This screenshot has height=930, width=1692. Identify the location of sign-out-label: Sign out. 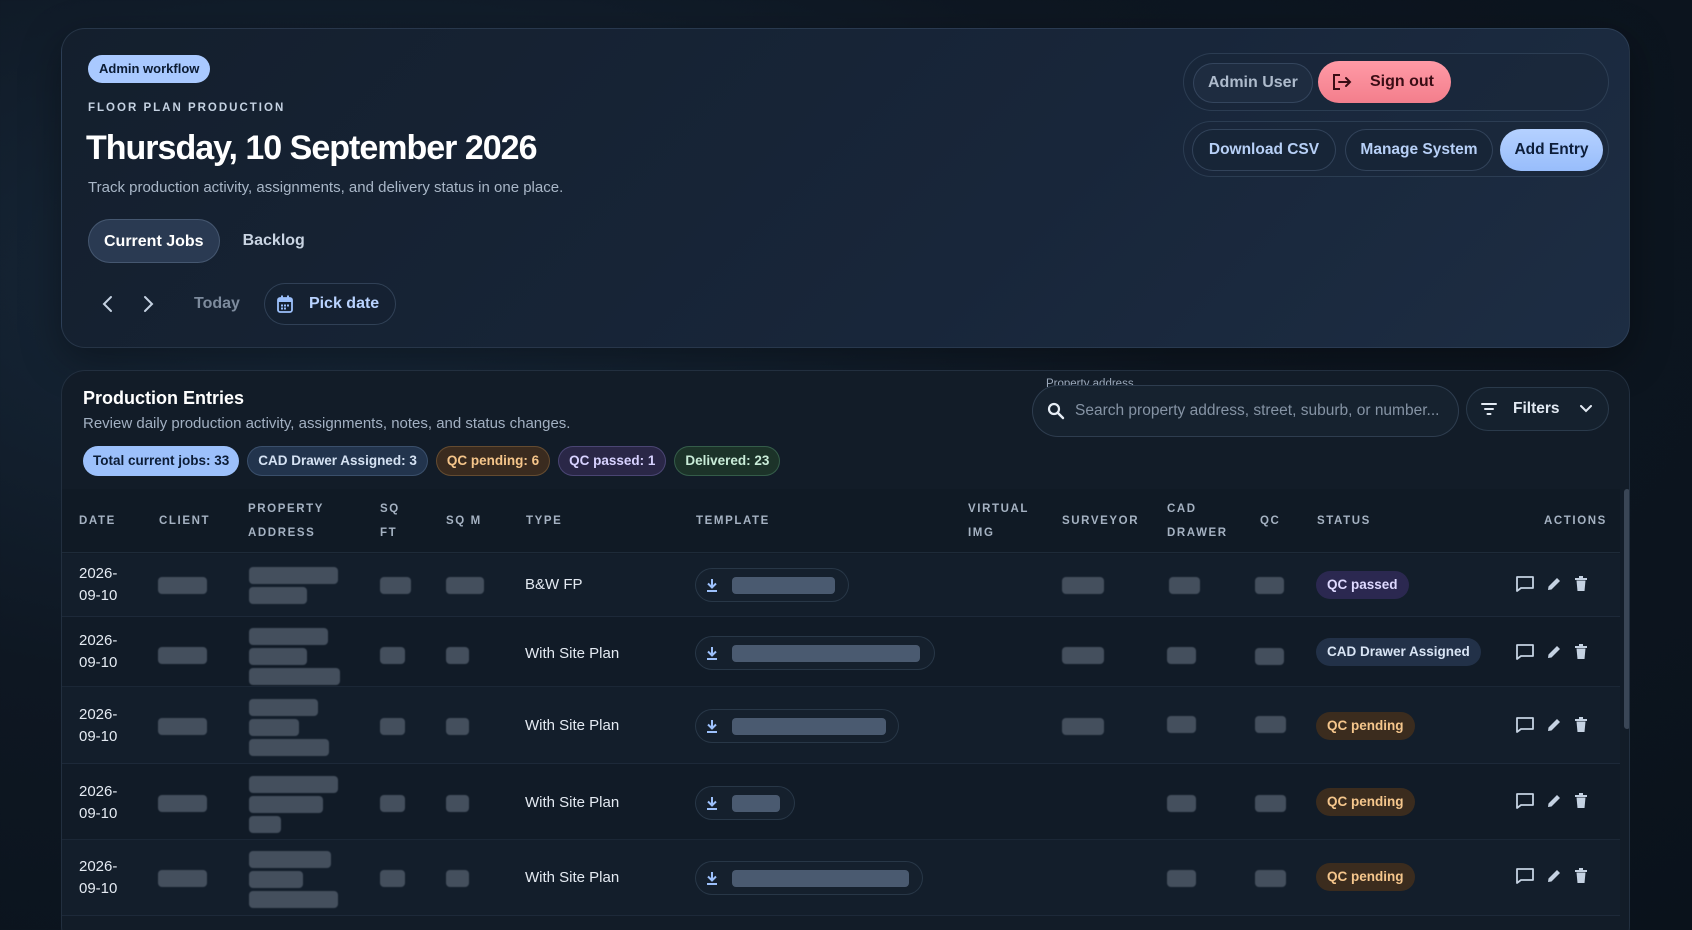
(1402, 81).